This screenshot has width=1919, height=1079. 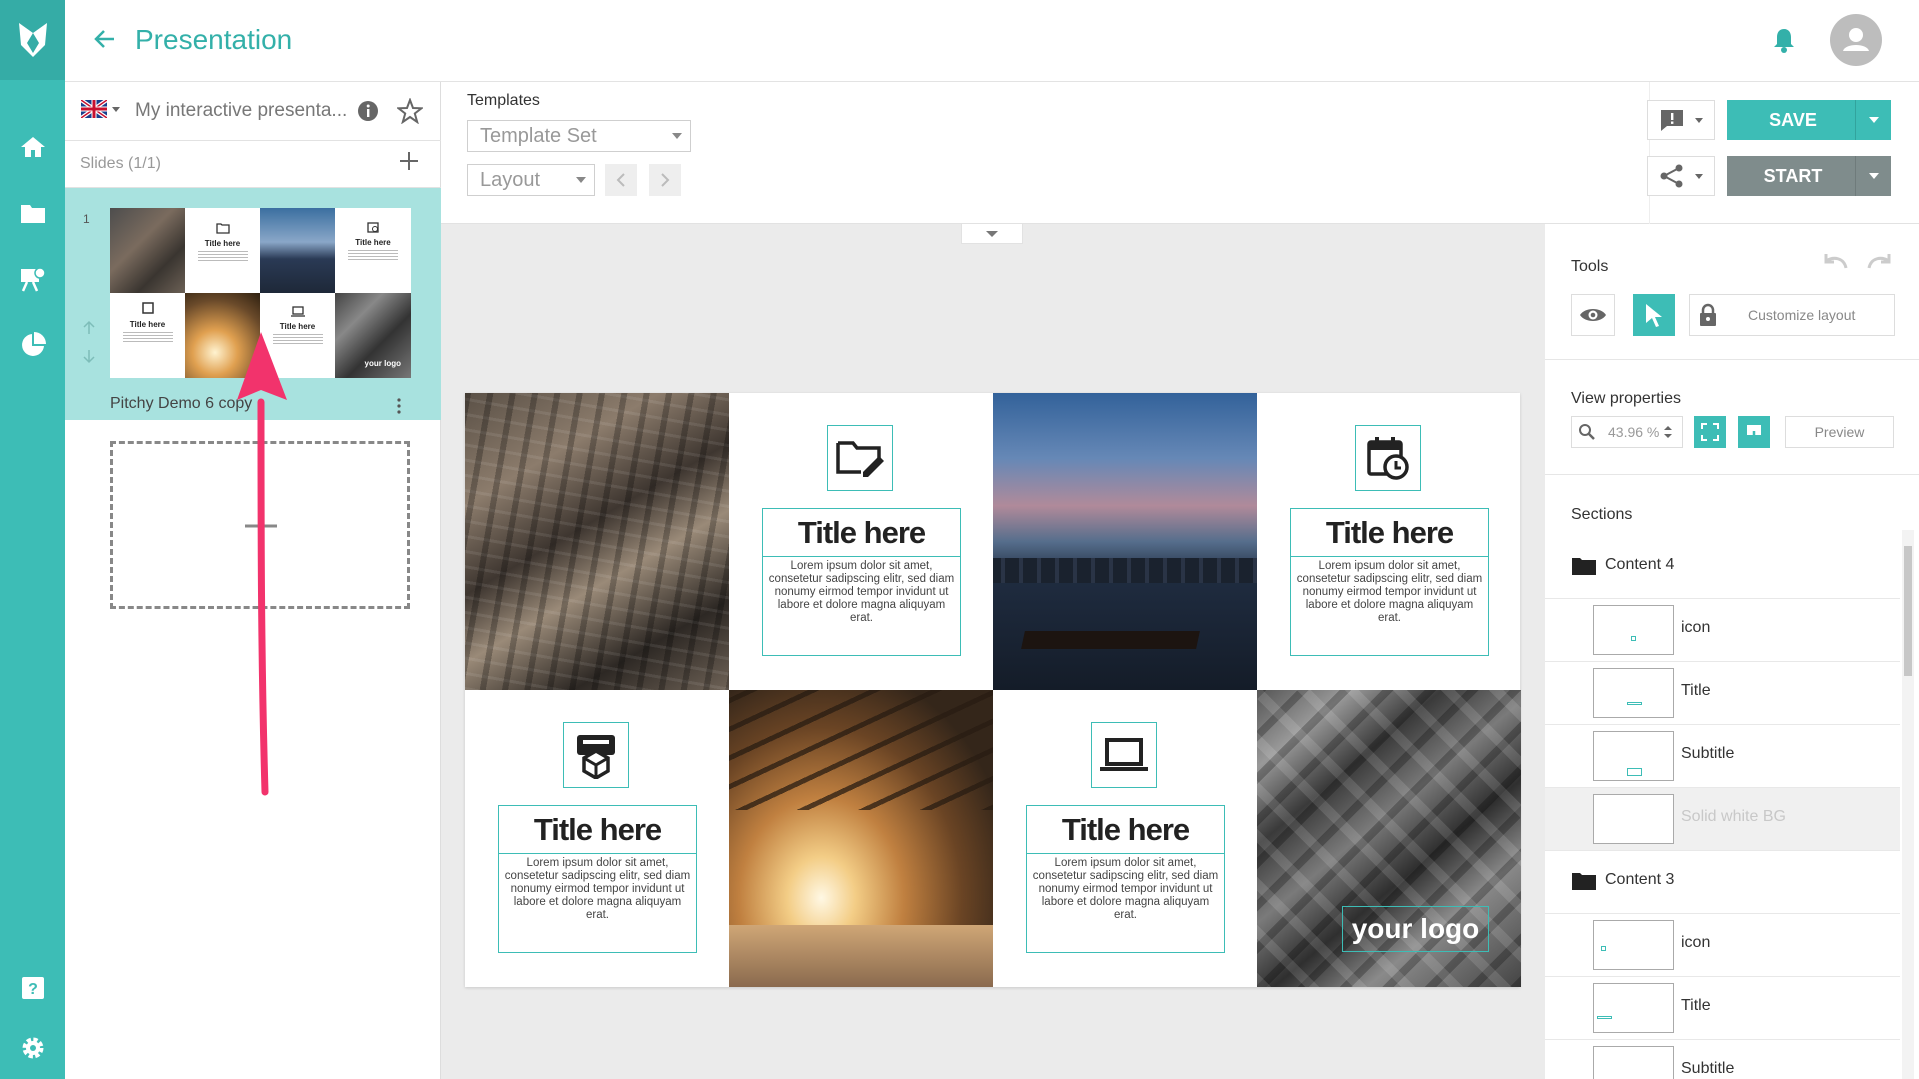 What do you see at coordinates (222, 257) in the screenshot?
I see `thumb-text-lines` at bounding box center [222, 257].